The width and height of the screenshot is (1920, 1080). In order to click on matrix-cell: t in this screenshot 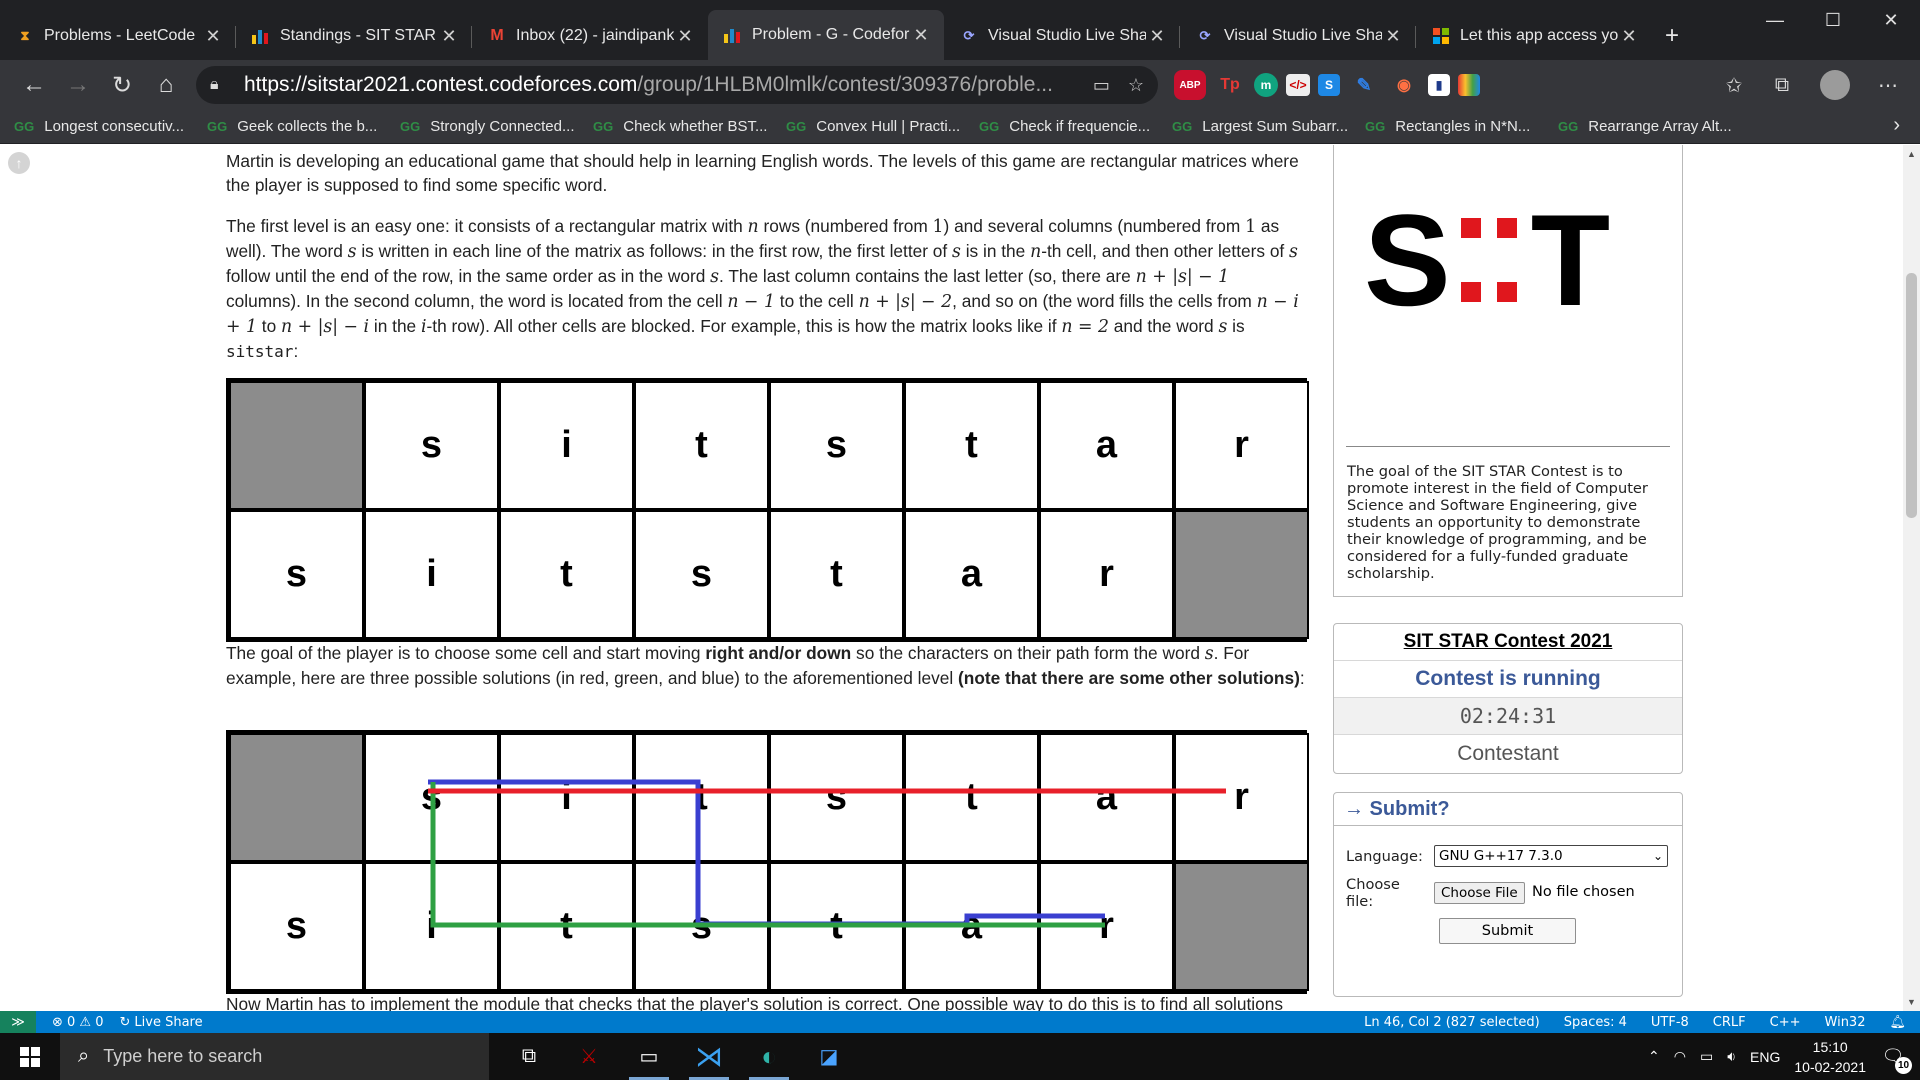, I will do `click(566, 574)`.